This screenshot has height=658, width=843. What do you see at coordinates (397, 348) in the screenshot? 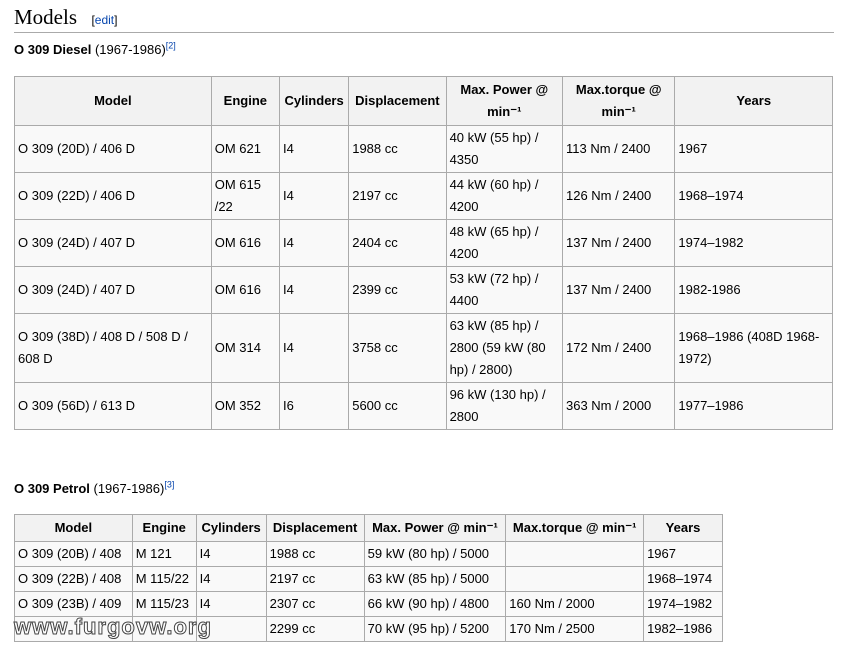
I see `table-cell: 3758 cc` at bounding box center [397, 348].